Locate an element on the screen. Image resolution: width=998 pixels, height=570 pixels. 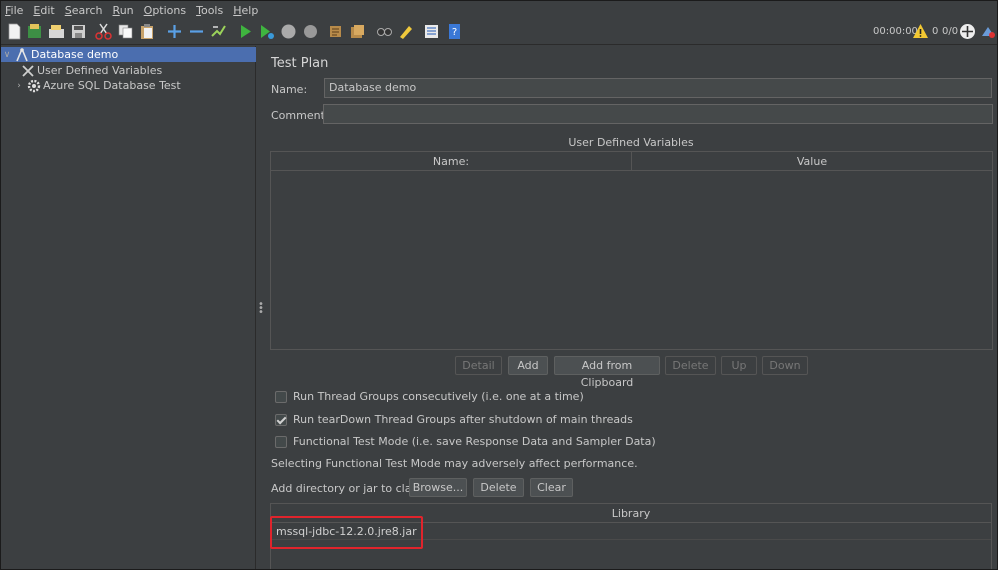
tree-node-database-demo: ∨ Database demo is located at coordinates (128, 54).